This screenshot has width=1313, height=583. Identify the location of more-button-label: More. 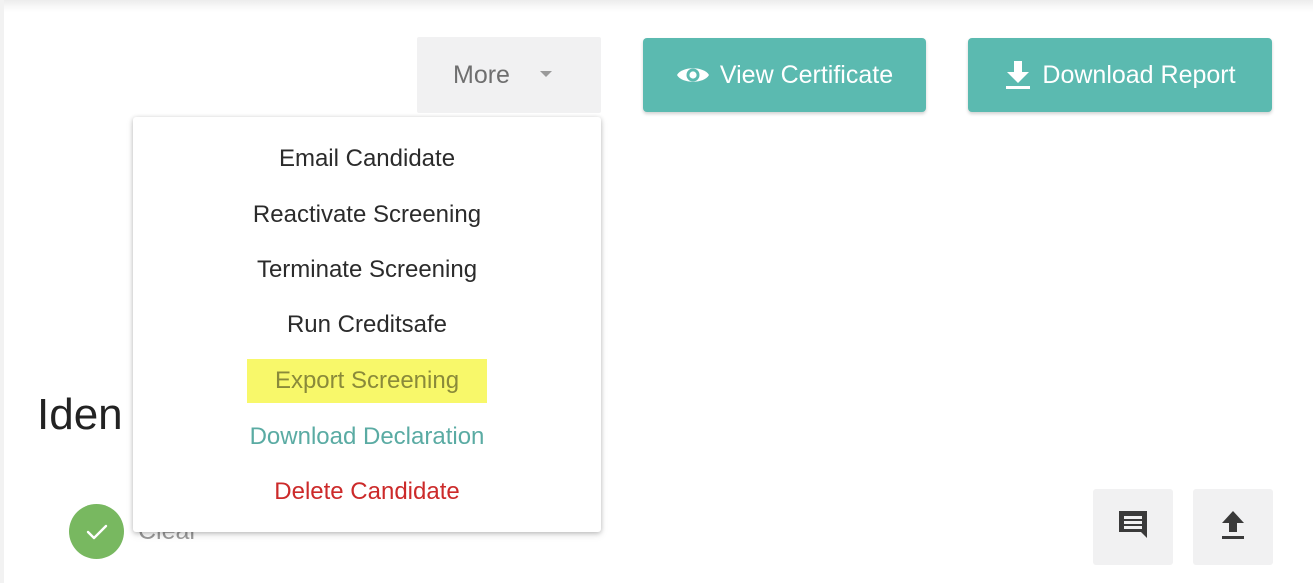
(481, 74).